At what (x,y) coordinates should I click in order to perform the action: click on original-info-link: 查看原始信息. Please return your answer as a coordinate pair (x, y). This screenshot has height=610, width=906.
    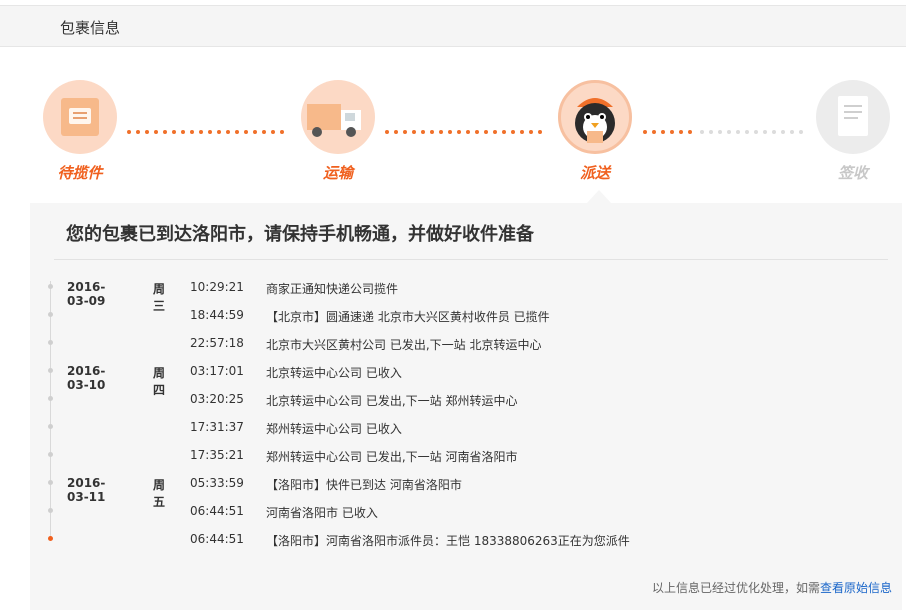
    Looking at the image, I should click on (856, 588).